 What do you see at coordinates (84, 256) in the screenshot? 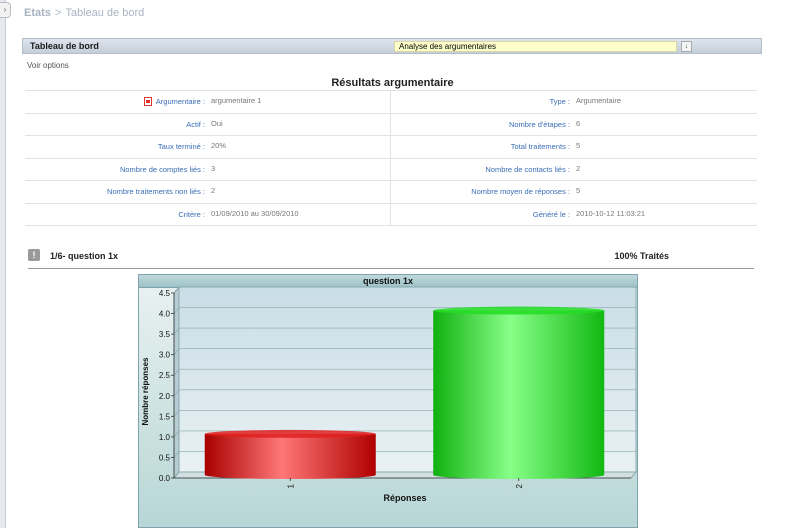
I see `question-label: 1/6- question 1x` at bounding box center [84, 256].